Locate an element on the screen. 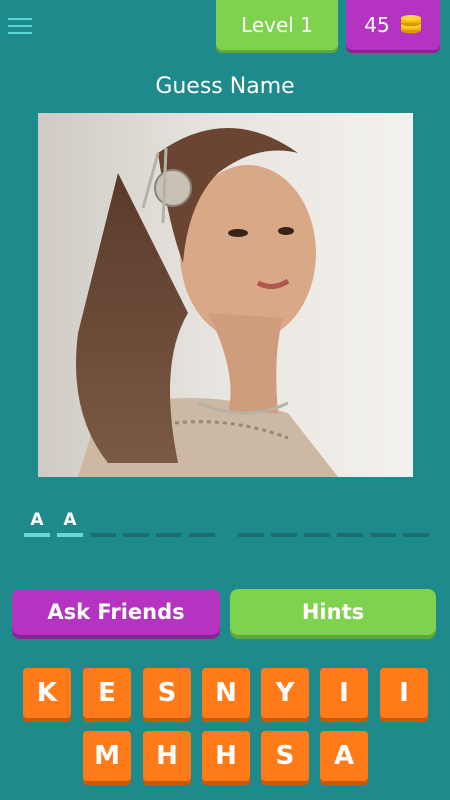 This screenshot has height=800, width=450. page-title: Guess Name is located at coordinates (225, 86).